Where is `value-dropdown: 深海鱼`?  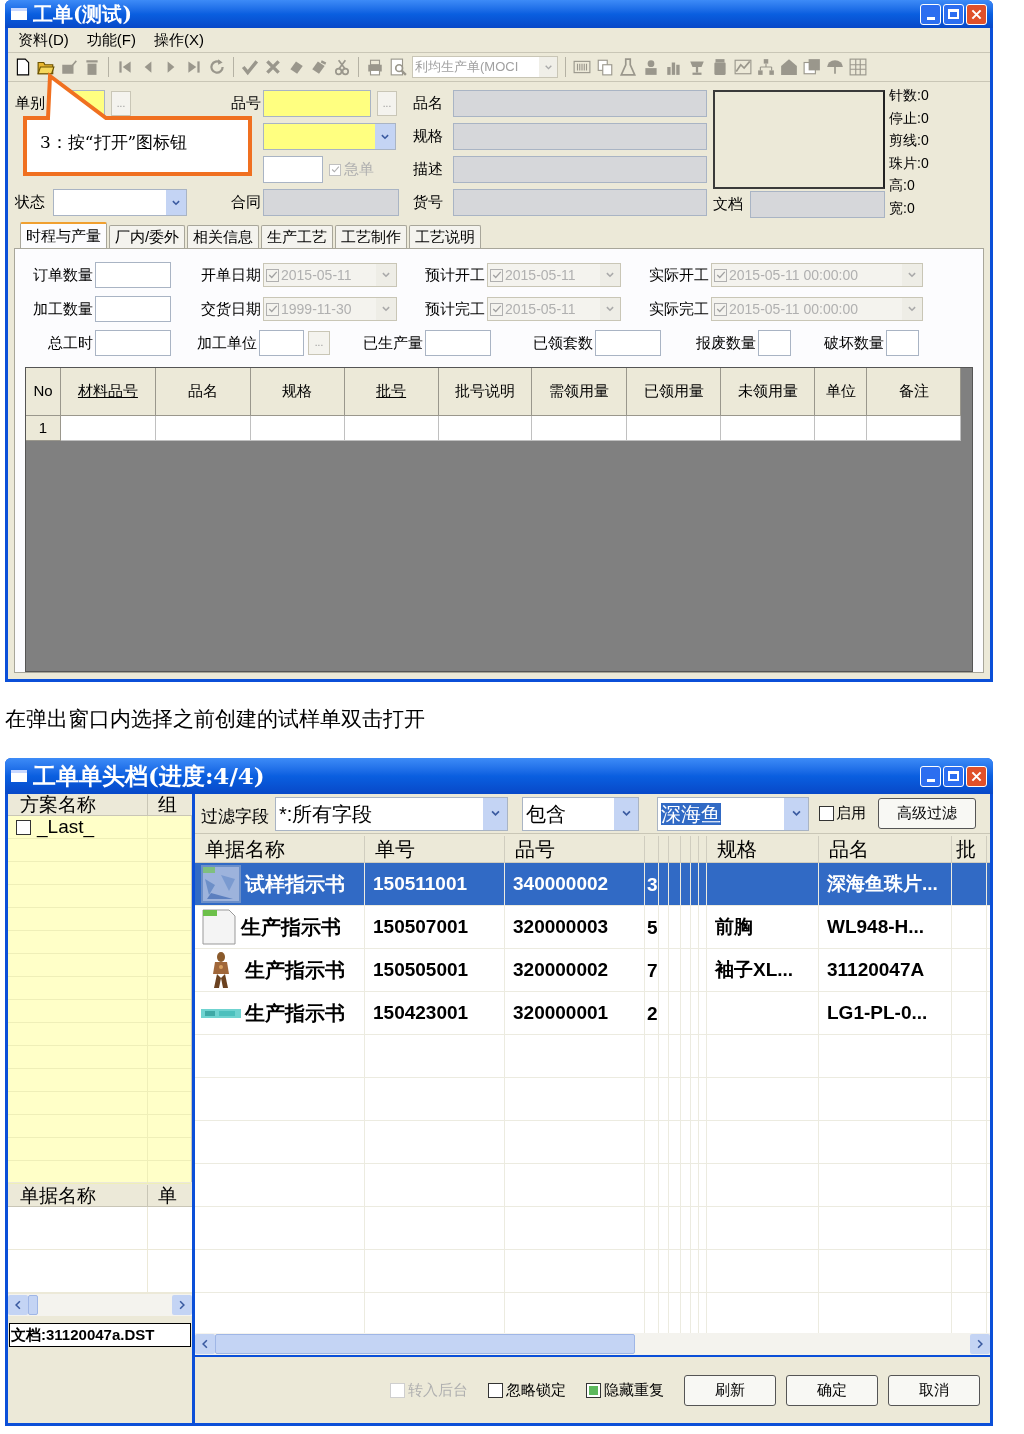
value-dropdown: 深海鱼 is located at coordinates (733, 813).